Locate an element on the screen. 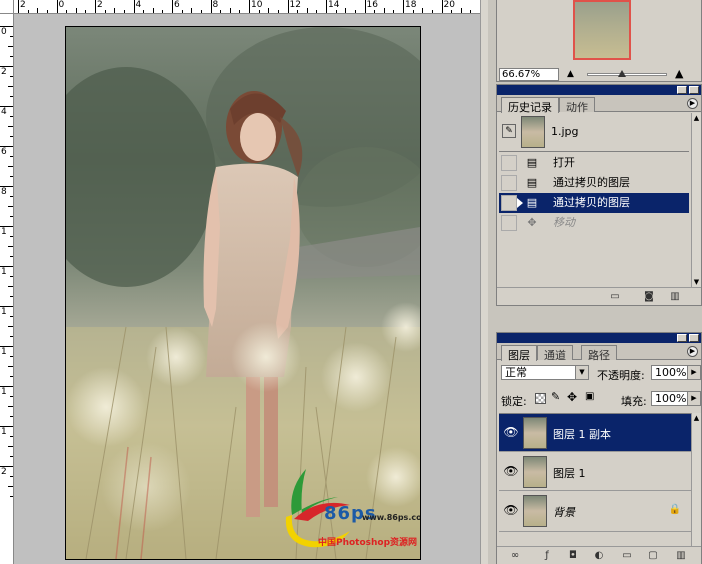 The height and width of the screenshot is (564, 702). new-snapshot-icon: ◙ is located at coordinates (649, 297).